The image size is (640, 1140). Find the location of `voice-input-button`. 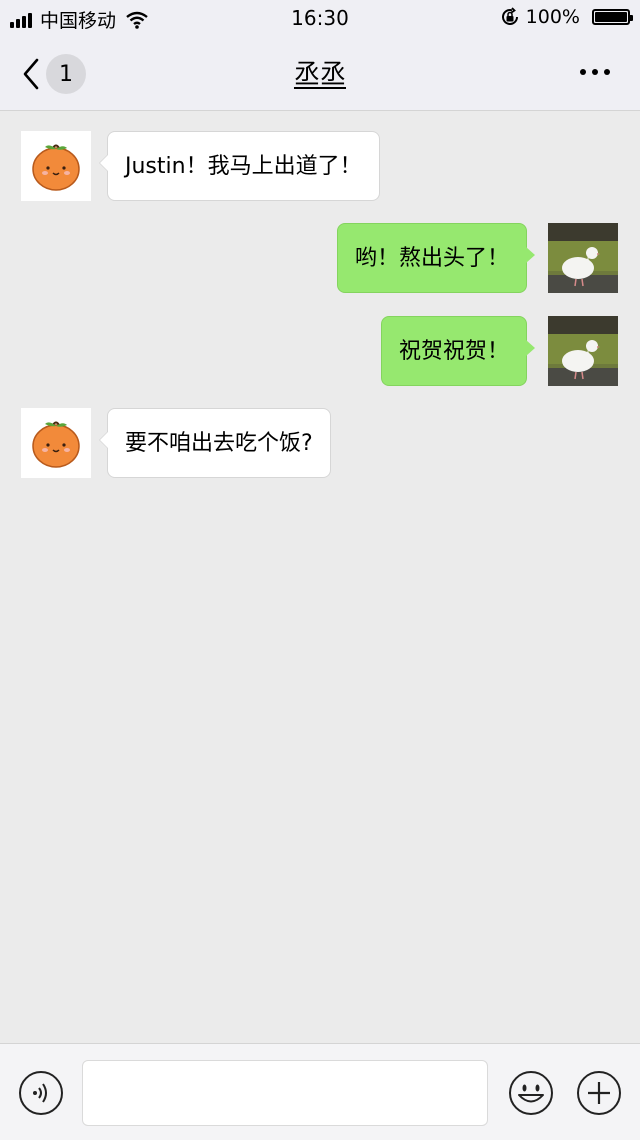

voice-input-button is located at coordinates (41, 1095).